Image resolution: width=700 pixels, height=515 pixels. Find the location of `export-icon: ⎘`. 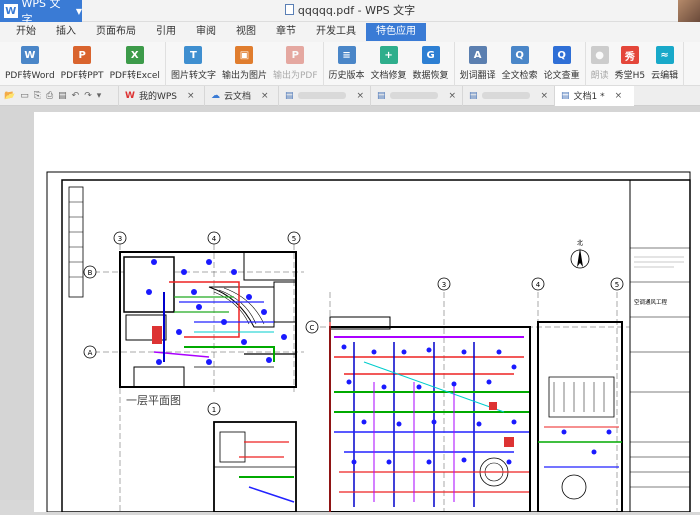

export-icon: ⎘ is located at coordinates (37, 96).